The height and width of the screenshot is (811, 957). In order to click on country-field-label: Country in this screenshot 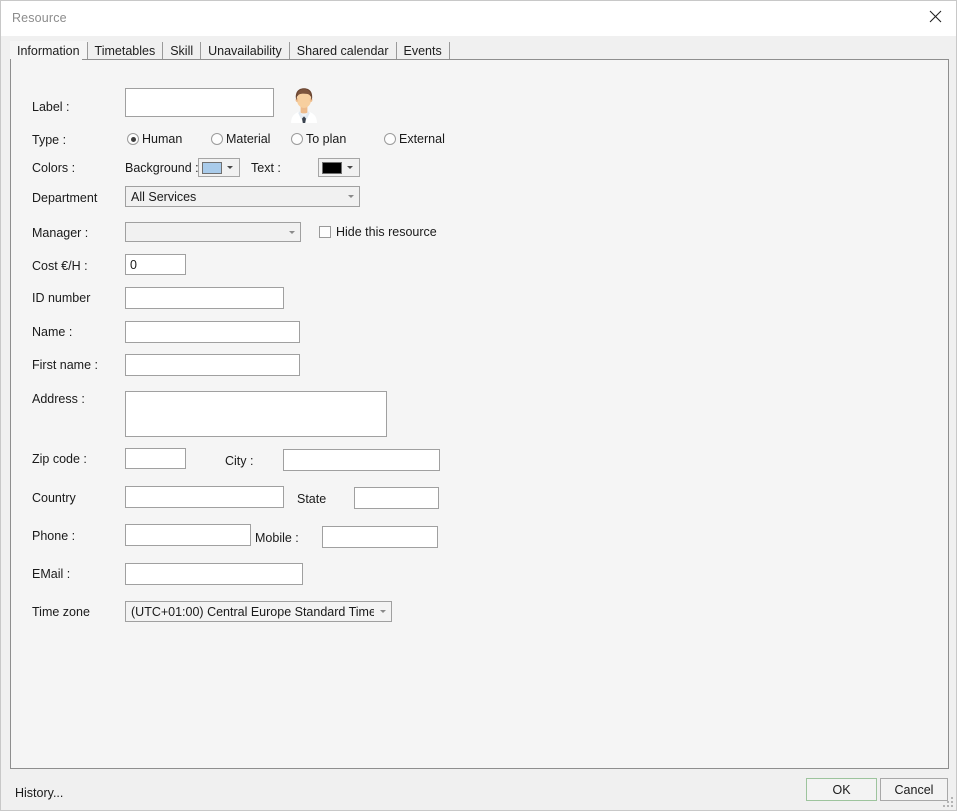, I will do `click(54, 498)`.